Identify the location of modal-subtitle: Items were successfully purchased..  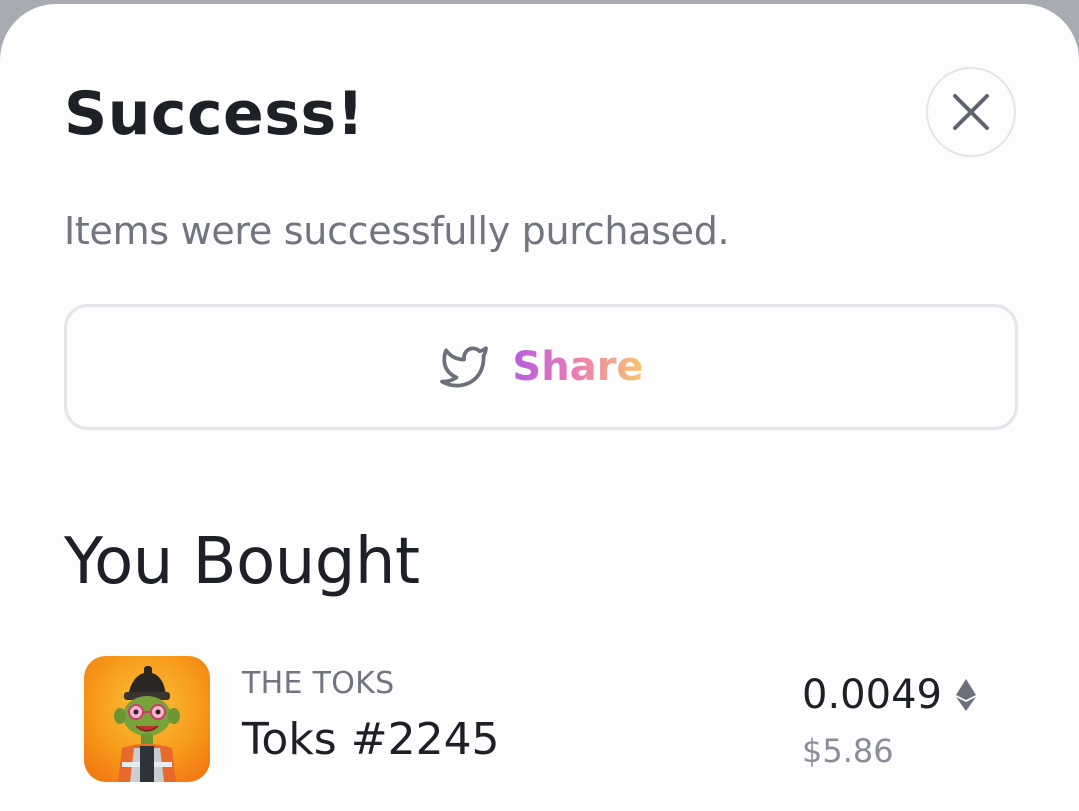
(397, 231).